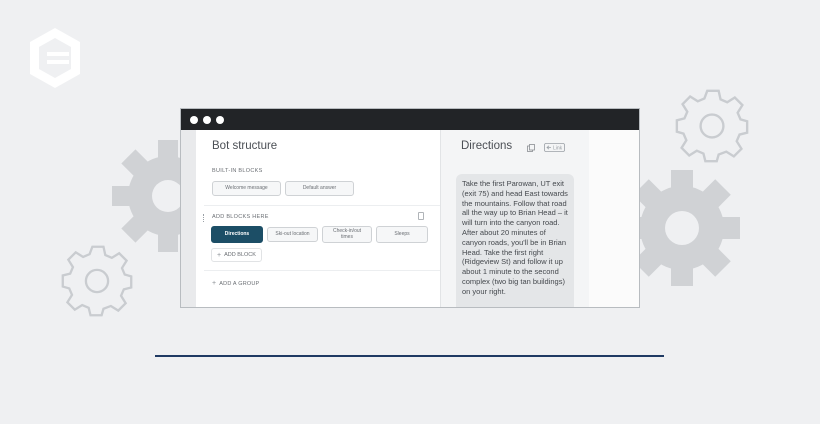 The image size is (820, 424). Describe the element at coordinates (319, 188) in the screenshot. I see `block-default-answer: Default answer` at that location.